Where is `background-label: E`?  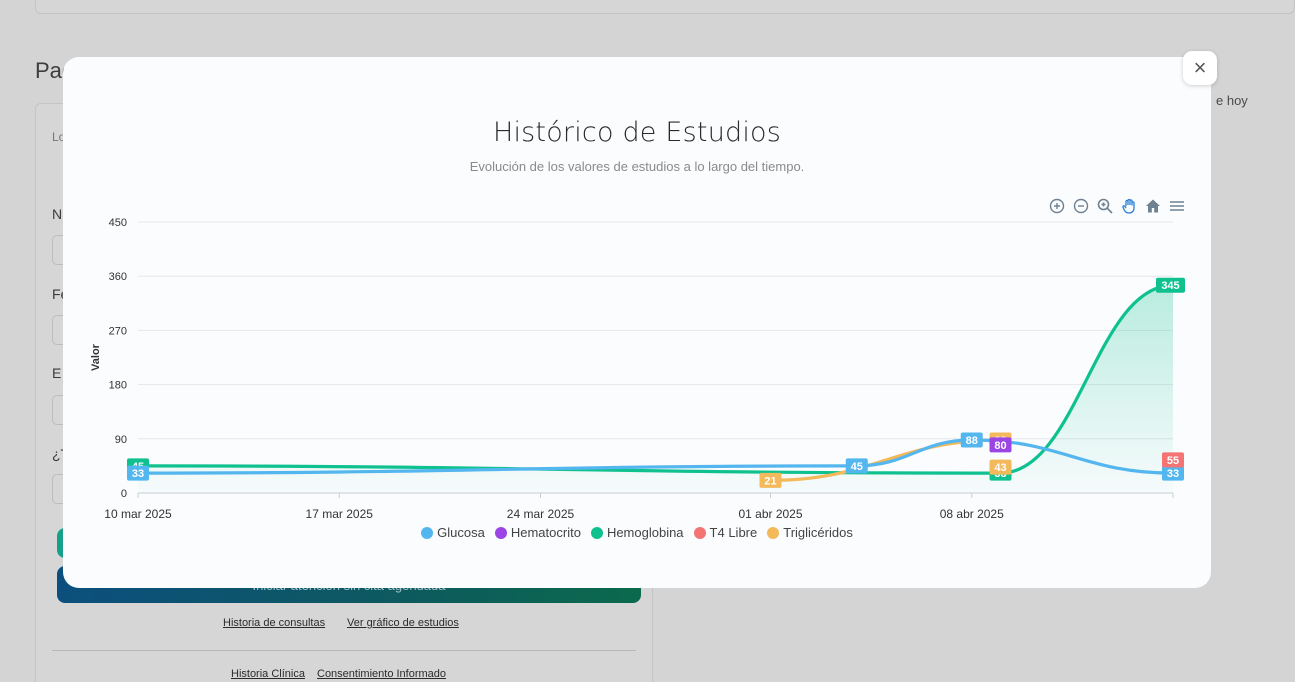
background-label: E is located at coordinates (57, 373).